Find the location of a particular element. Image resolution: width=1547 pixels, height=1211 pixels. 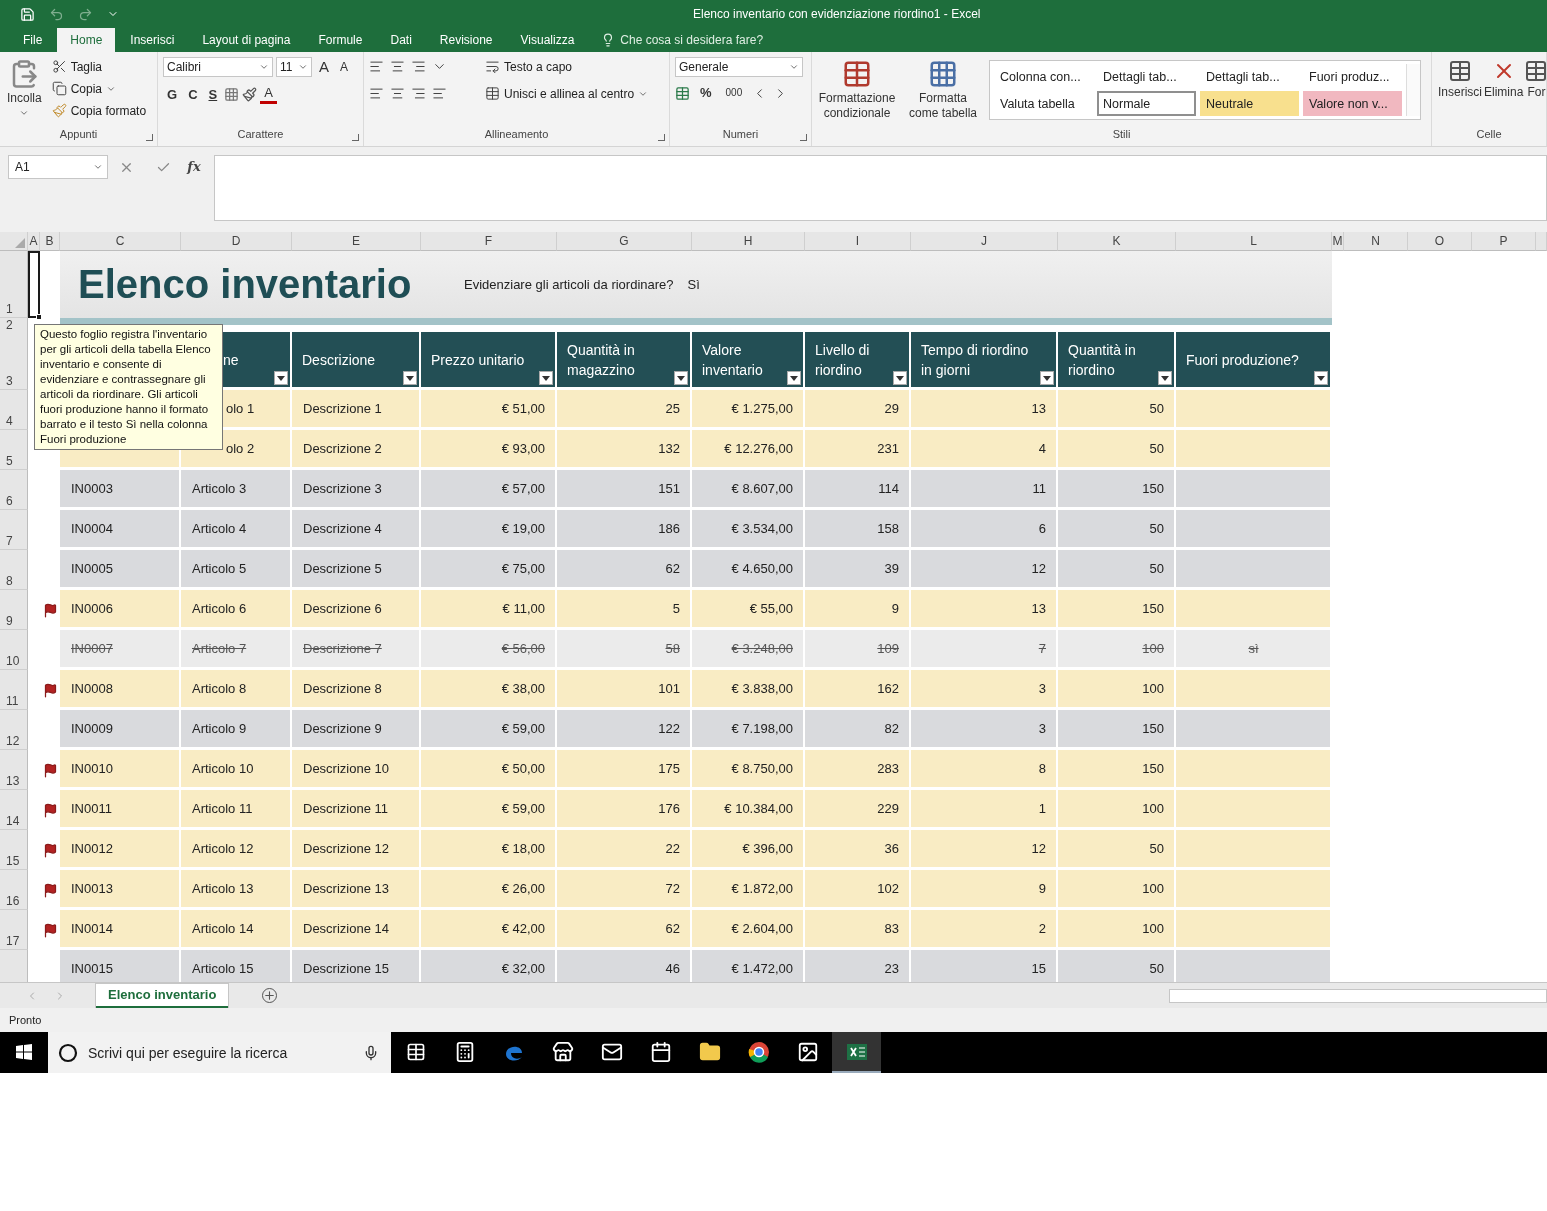

cut-button: Taglia is located at coordinates (99, 66).